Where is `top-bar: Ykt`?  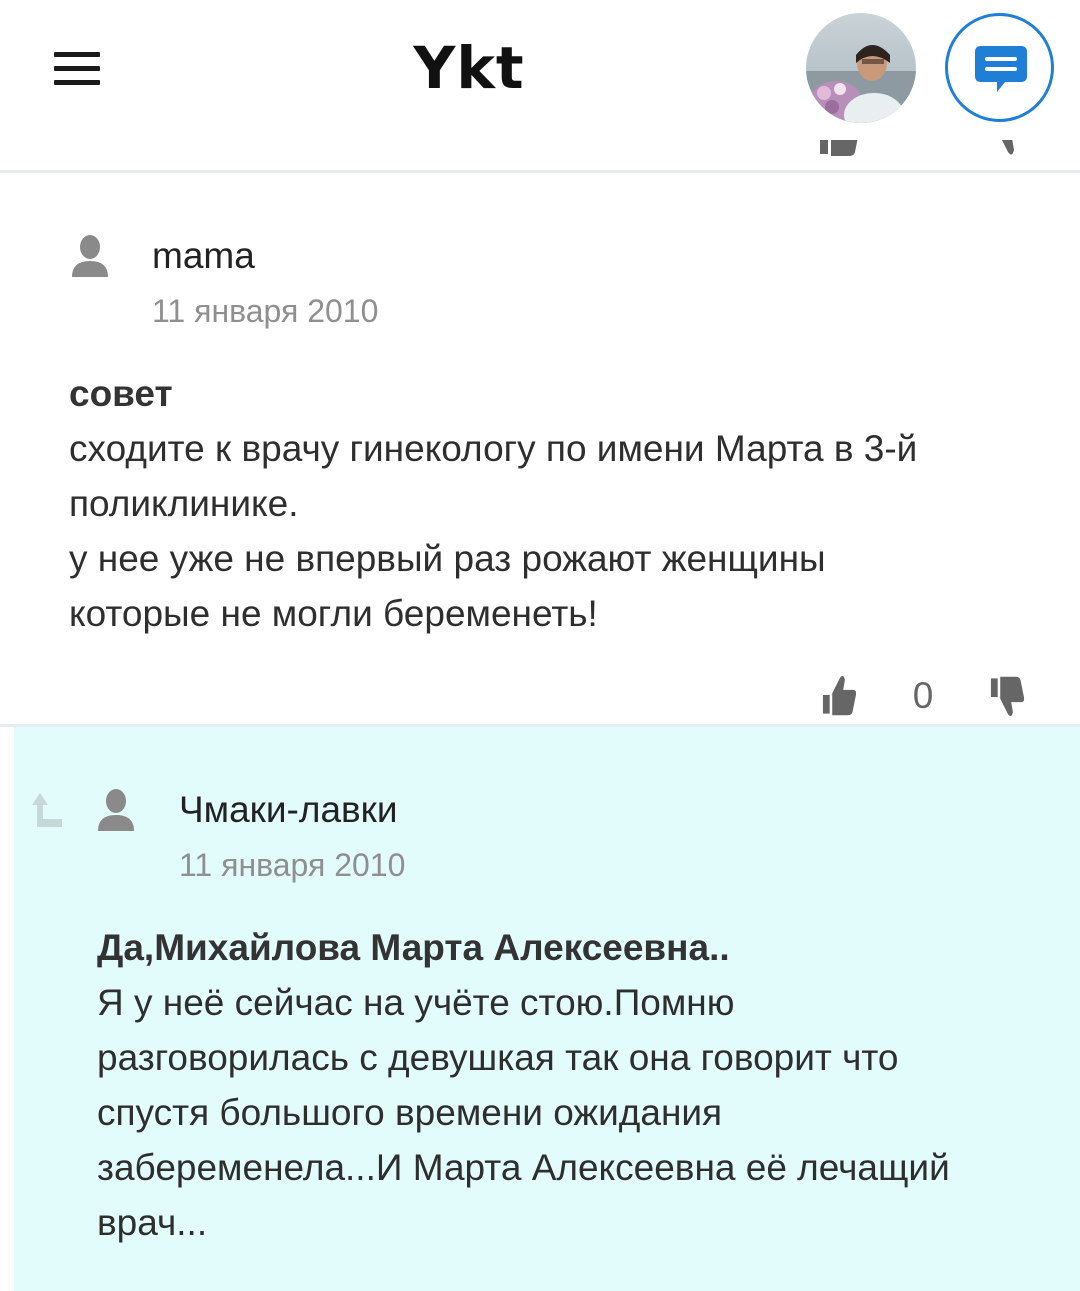 top-bar: Ykt is located at coordinates (540, 70).